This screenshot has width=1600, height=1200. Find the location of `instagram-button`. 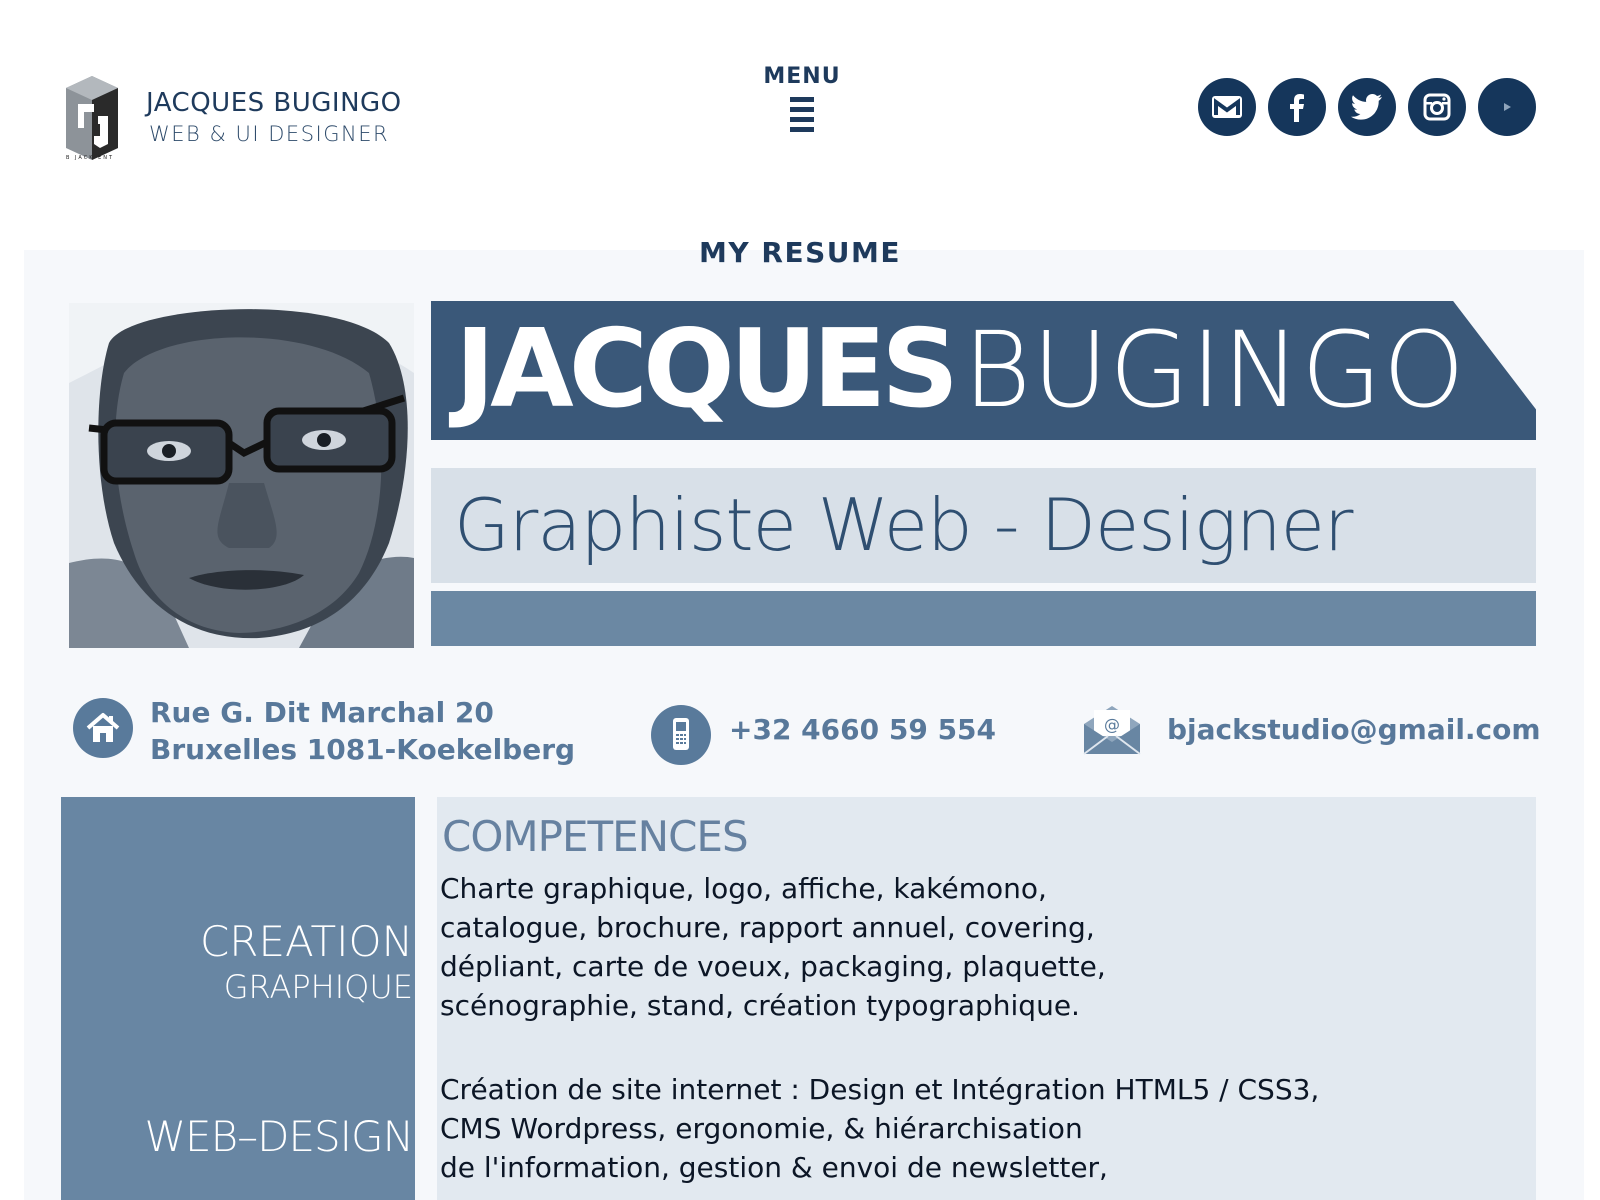

instagram-button is located at coordinates (1437, 107).